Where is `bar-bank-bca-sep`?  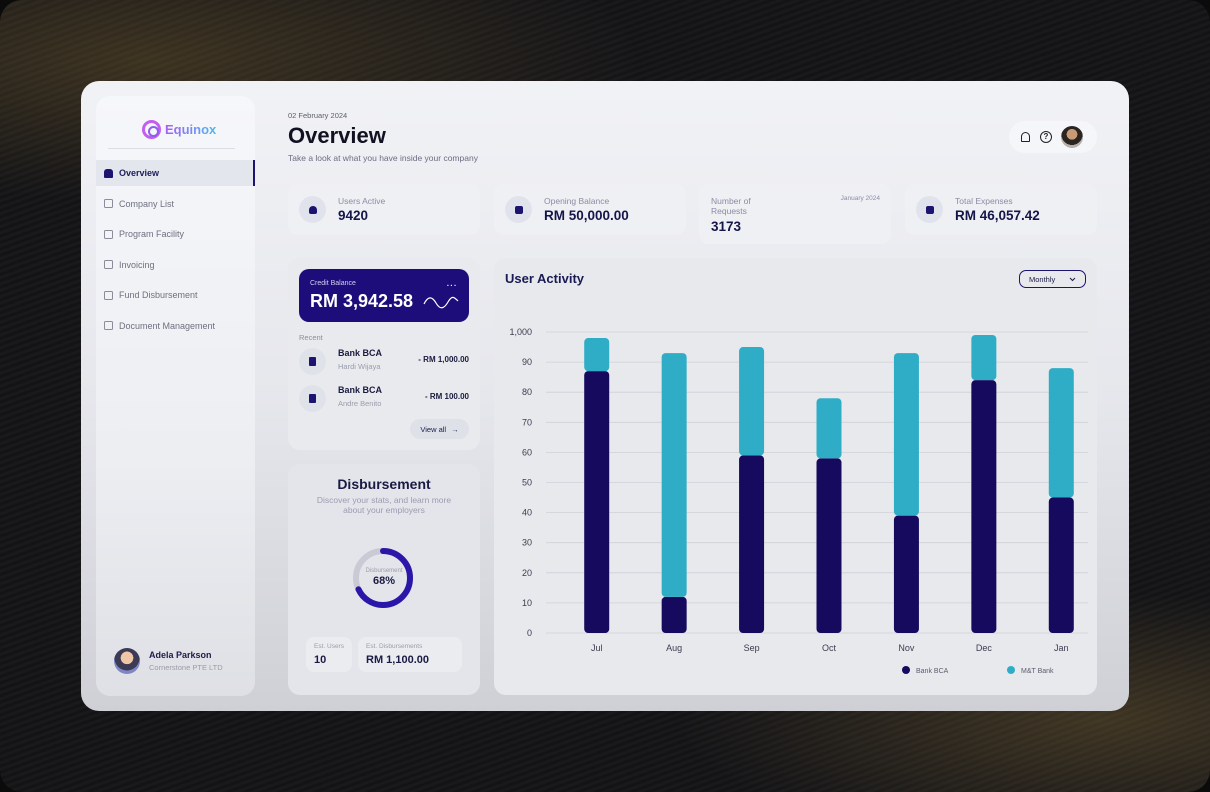 bar-bank-bca-sep is located at coordinates (752, 544).